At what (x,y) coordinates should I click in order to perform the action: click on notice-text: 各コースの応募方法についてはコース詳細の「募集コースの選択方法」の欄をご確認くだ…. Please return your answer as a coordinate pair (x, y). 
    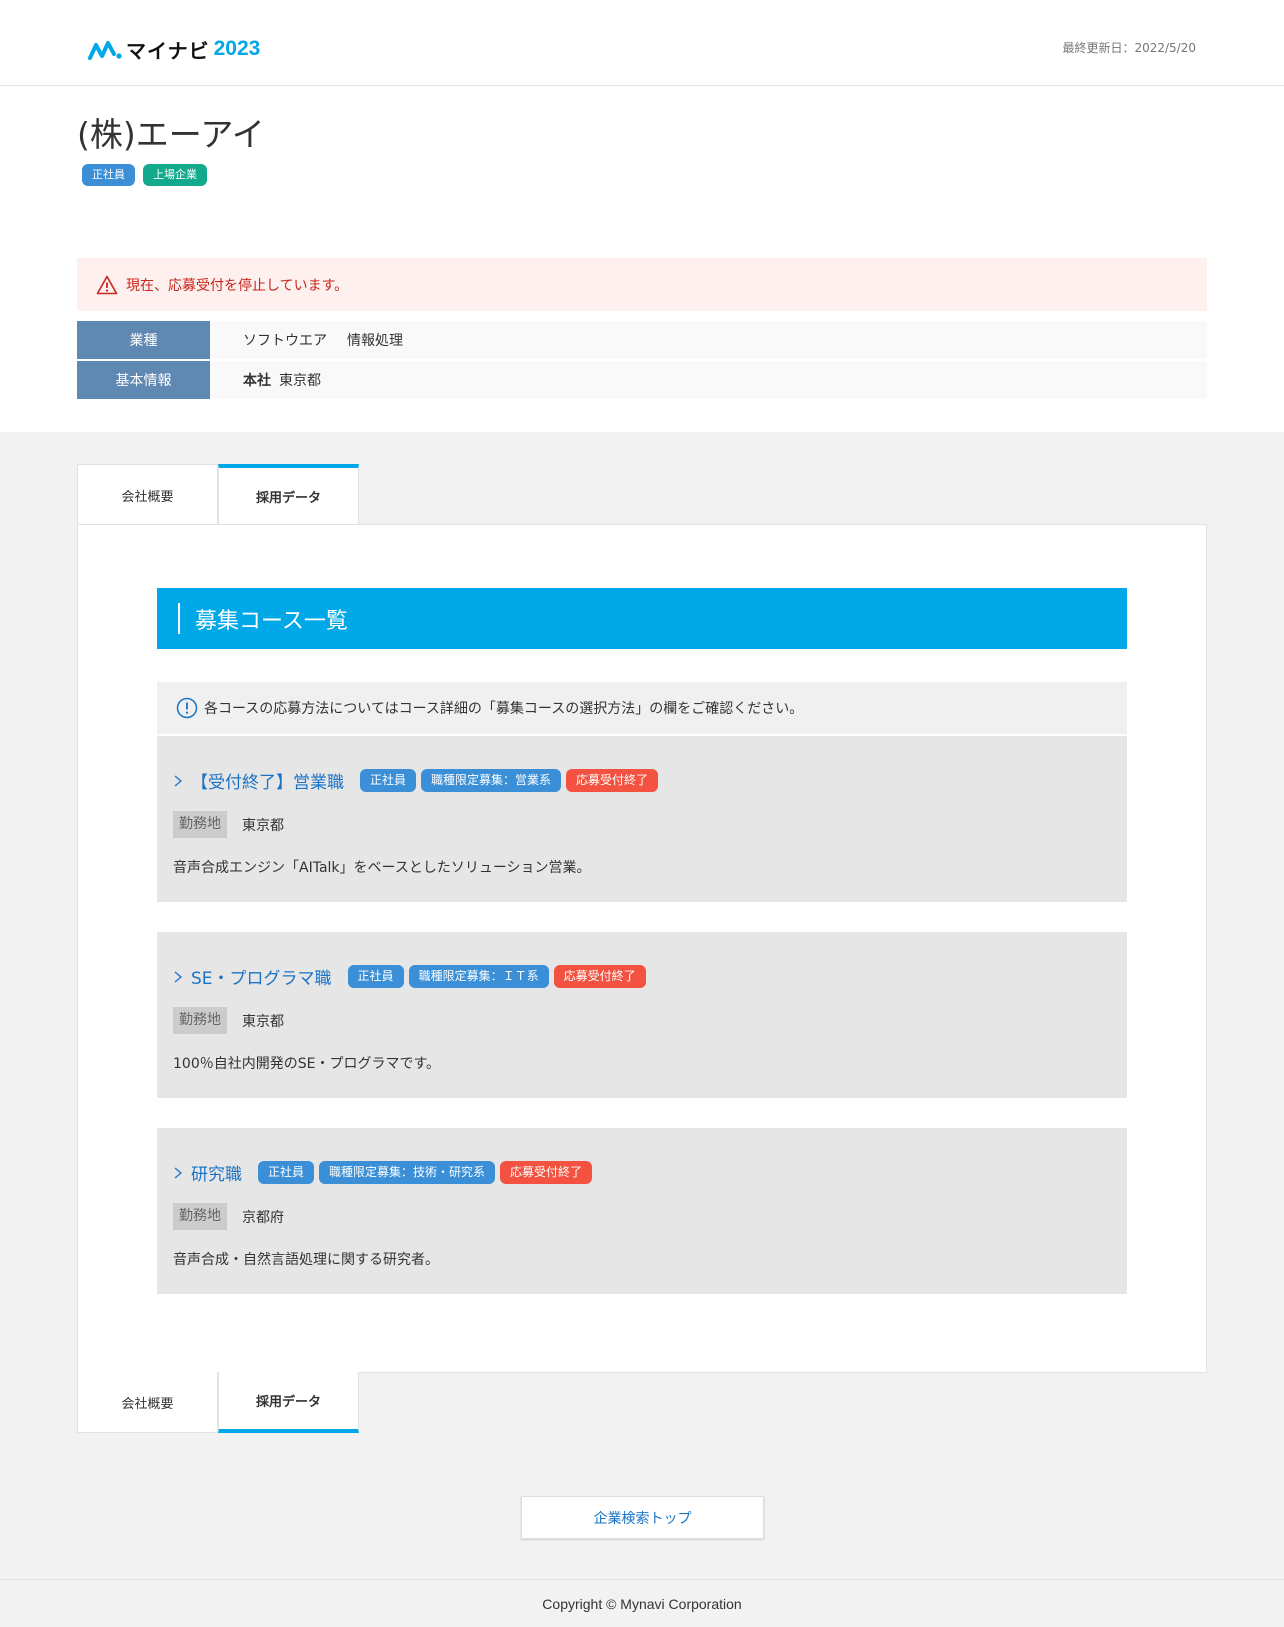
    Looking at the image, I should click on (504, 709).